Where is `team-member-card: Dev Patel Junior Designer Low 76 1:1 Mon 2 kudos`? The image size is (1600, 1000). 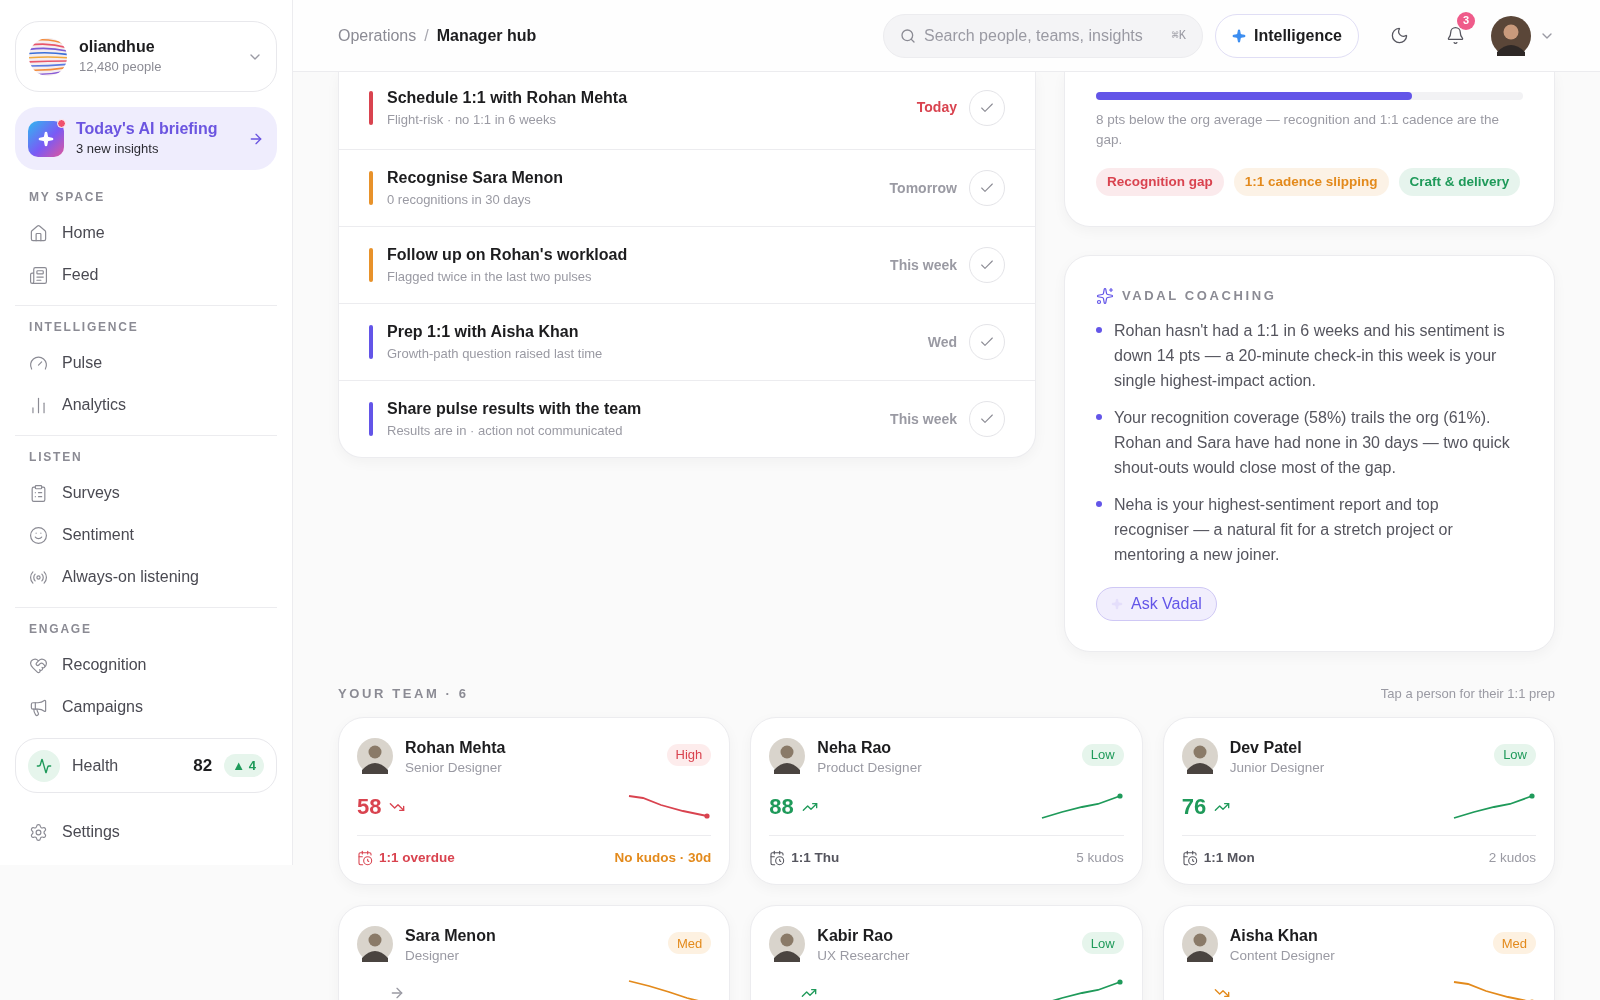 team-member-card: Dev Patel Junior Designer Low 76 1:1 Mon 2 kudos is located at coordinates (1358, 801).